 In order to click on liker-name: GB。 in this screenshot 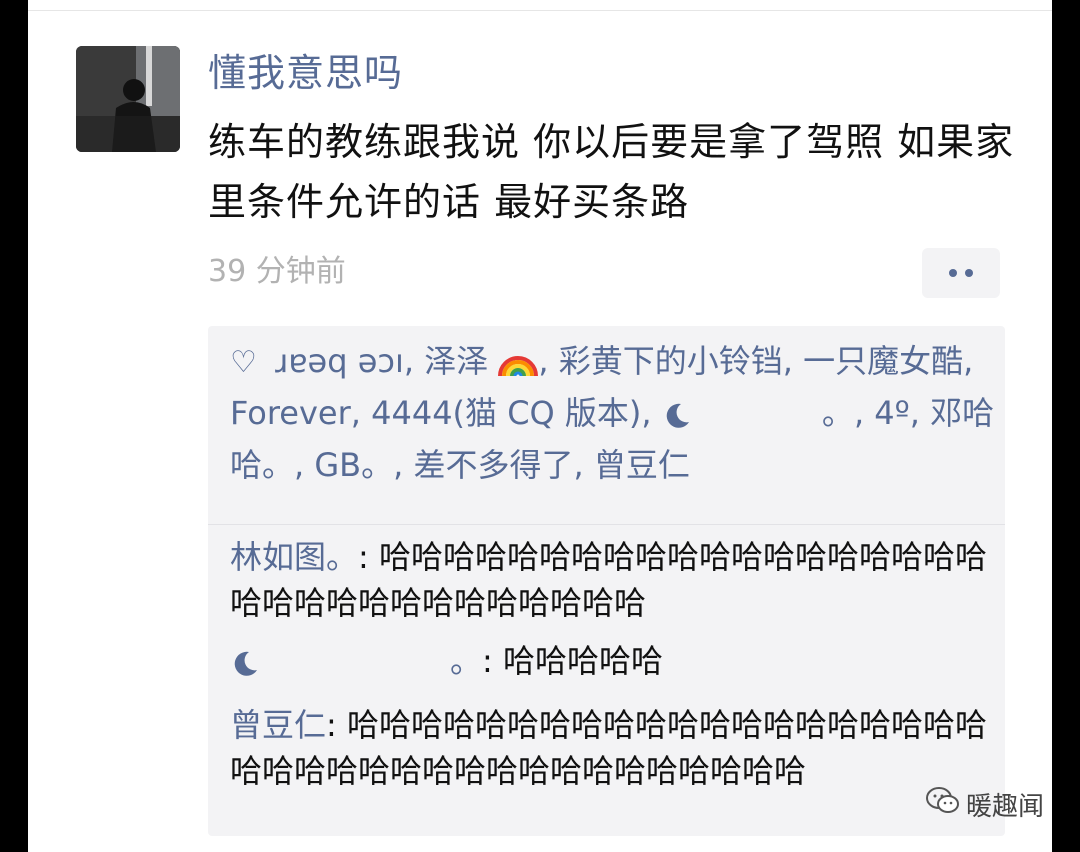, I will do `click(353, 465)`.